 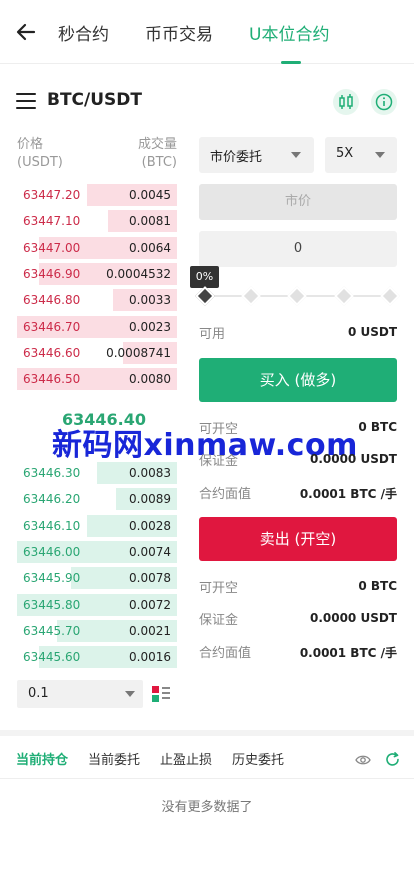 What do you see at coordinates (114, 758) in the screenshot?
I see `tab-current-orders: 当前委托` at bounding box center [114, 758].